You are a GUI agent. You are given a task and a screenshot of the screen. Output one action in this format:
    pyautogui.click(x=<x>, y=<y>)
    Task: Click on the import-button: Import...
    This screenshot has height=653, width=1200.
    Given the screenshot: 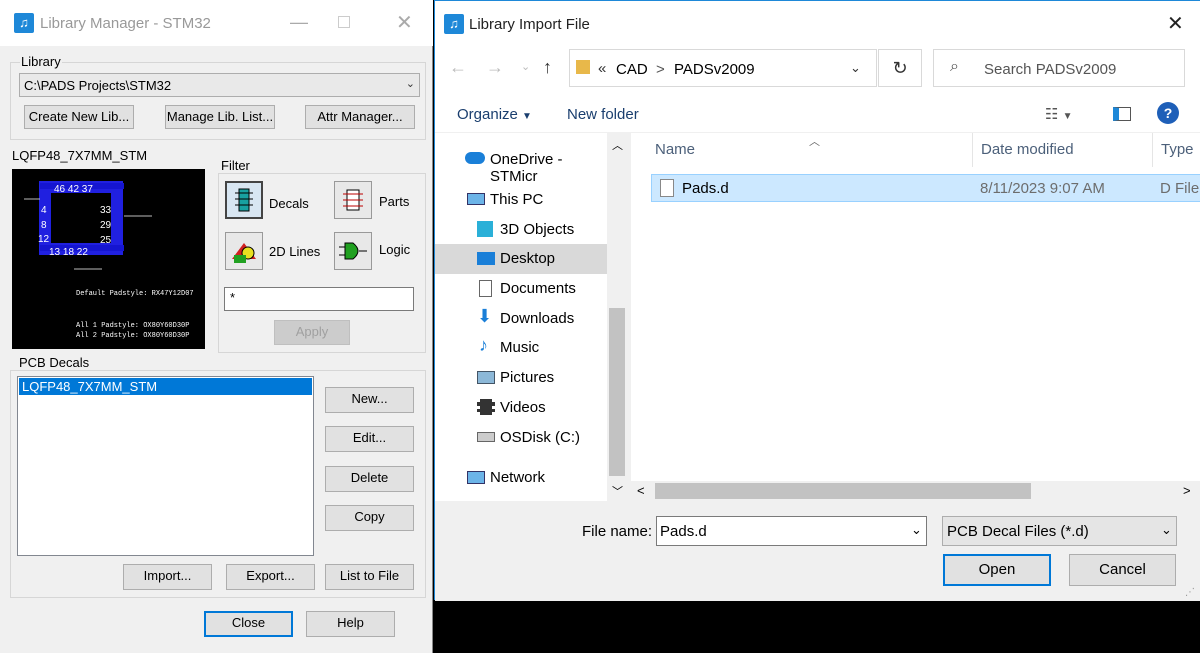 What is the action you would take?
    pyautogui.click(x=167, y=577)
    